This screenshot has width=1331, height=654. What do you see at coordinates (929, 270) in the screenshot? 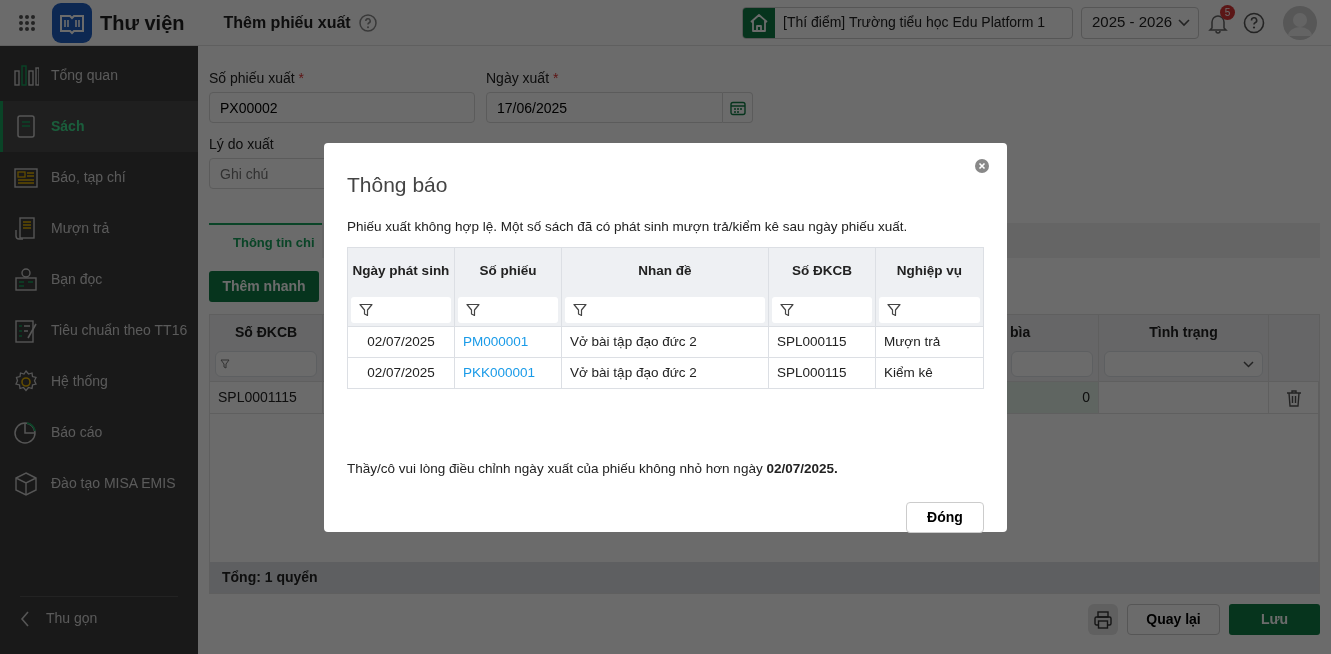
I see `column-header: Nghiệp vụ` at bounding box center [929, 270].